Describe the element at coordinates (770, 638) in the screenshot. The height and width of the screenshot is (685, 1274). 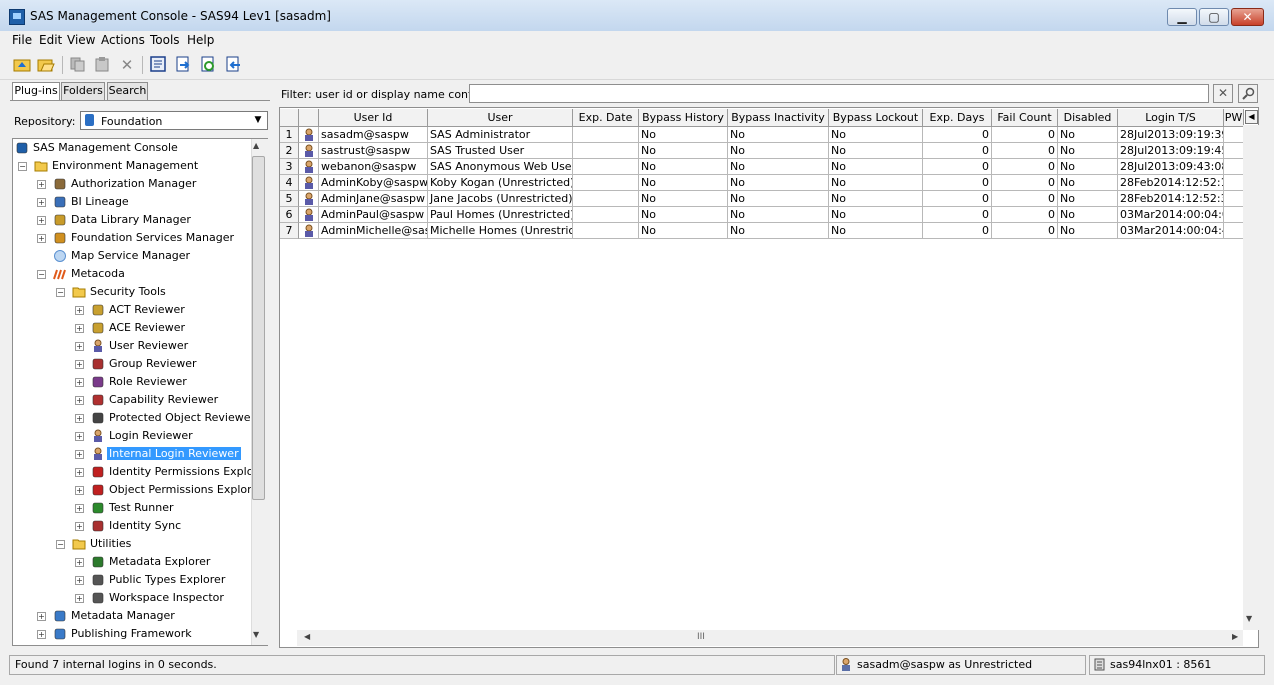
I see `table-horizontal-scrollbar` at that location.